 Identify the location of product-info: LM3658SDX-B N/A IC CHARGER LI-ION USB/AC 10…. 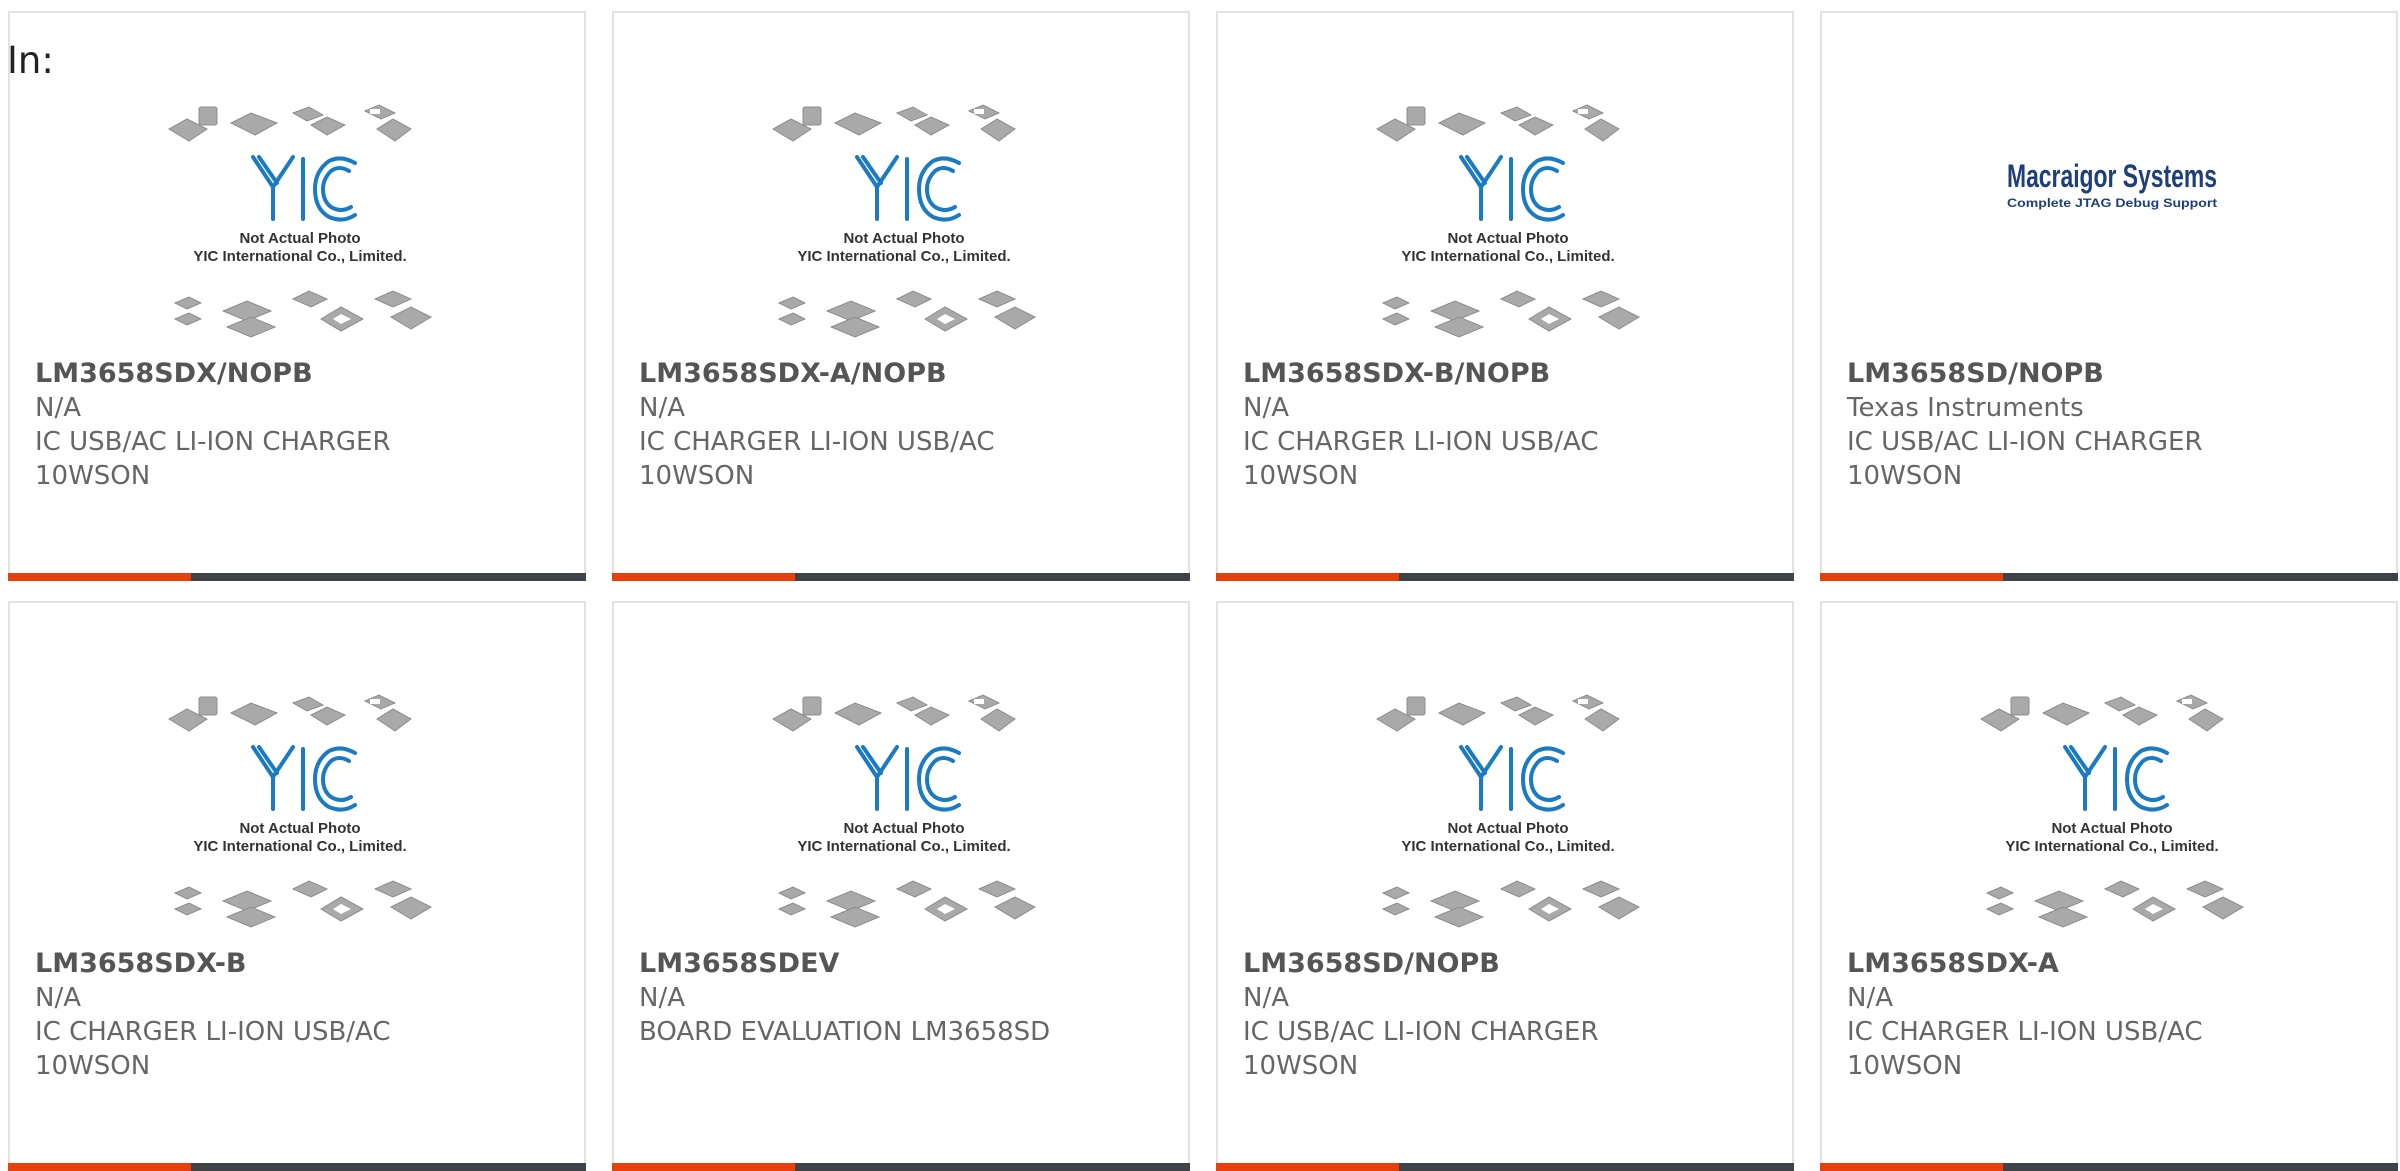
(305, 1015).